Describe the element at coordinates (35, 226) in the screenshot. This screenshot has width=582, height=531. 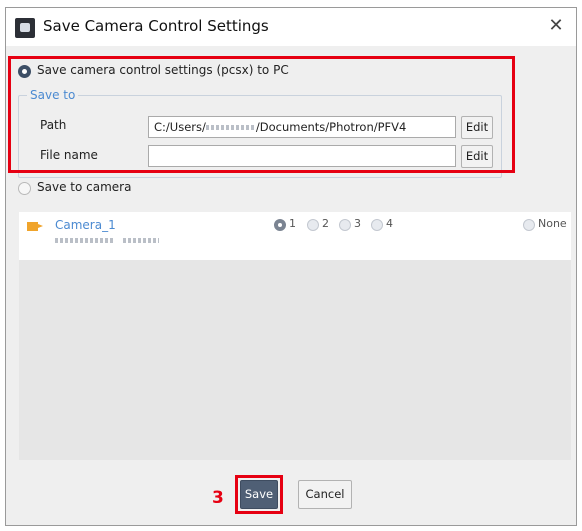
I see `camera-icon` at that location.